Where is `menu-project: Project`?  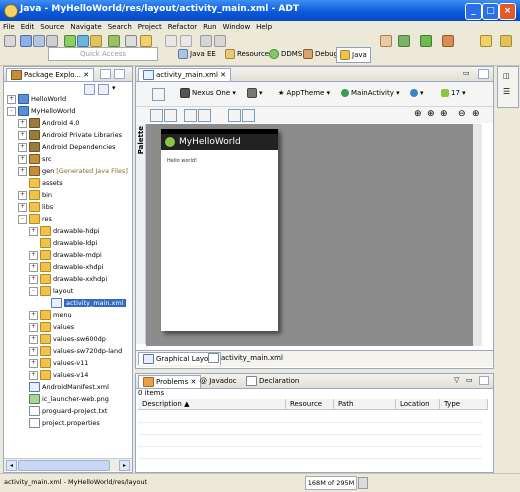
menu-project: Project is located at coordinates (150, 27).